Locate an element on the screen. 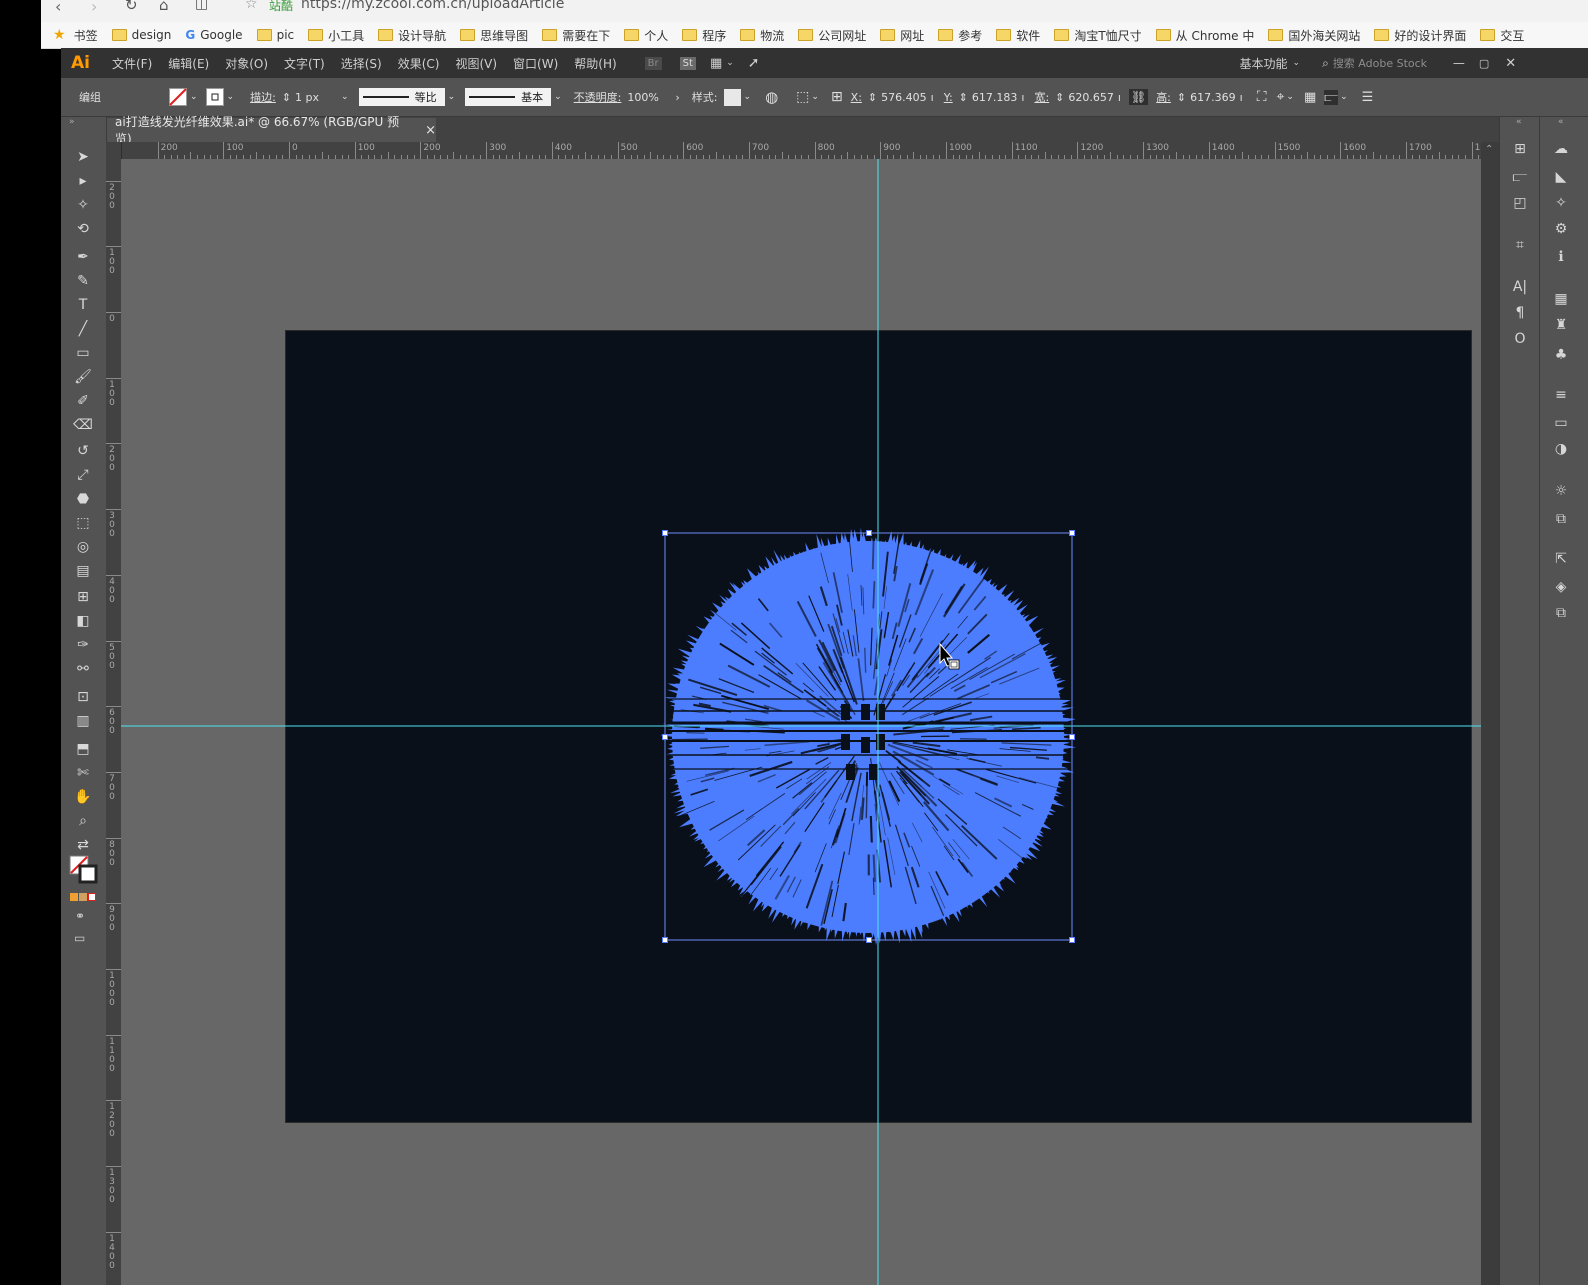 This screenshot has width=1588, height=1285. menu-item: 选择(S) is located at coordinates (361, 63).